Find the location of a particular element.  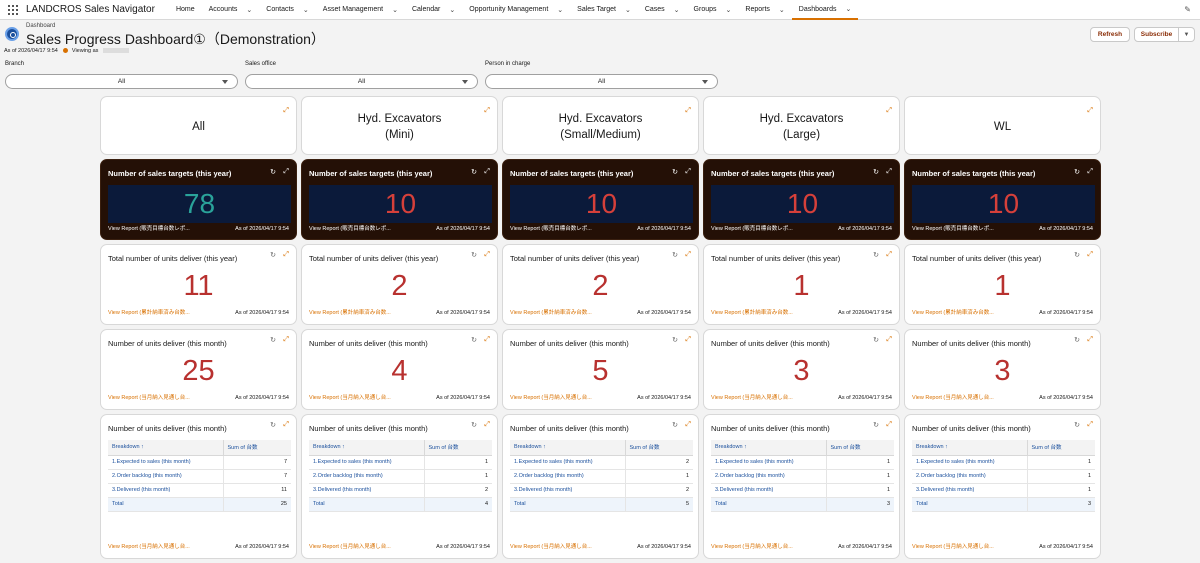

app-launcher-icon is located at coordinates (13, 9).